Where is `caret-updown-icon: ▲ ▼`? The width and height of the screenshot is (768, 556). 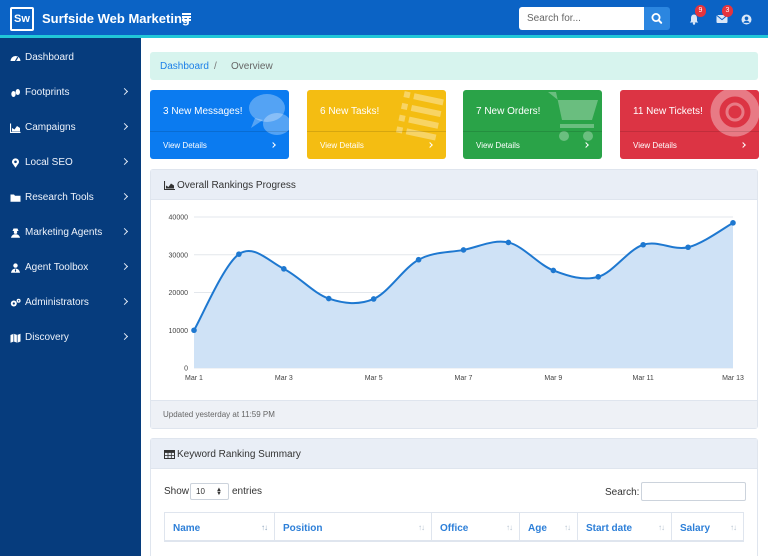 caret-updown-icon: ▲ ▼ is located at coordinates (219, 492).